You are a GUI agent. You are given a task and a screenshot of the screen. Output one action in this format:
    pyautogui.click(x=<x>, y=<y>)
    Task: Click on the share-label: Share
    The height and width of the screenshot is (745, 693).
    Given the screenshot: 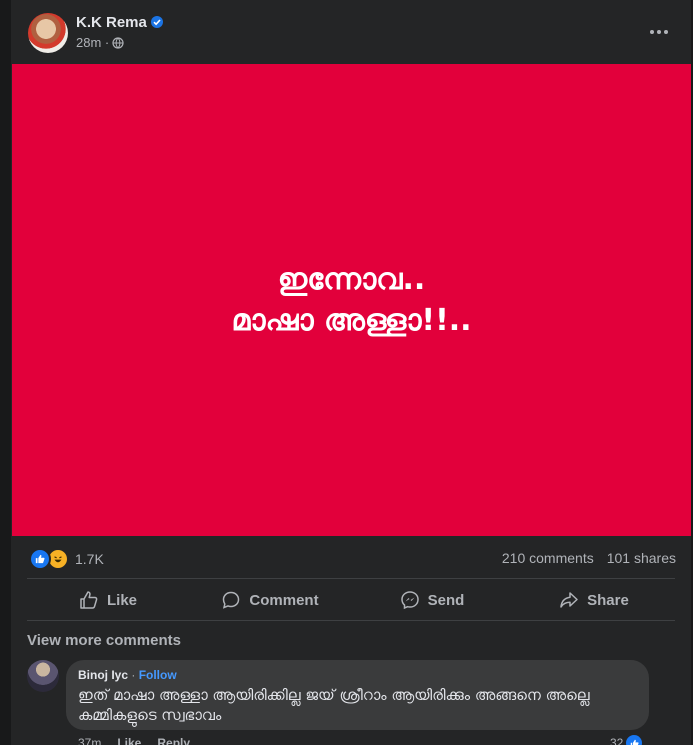 What is the action you would take?
    pyautogui.click(x=608, y=600)
    